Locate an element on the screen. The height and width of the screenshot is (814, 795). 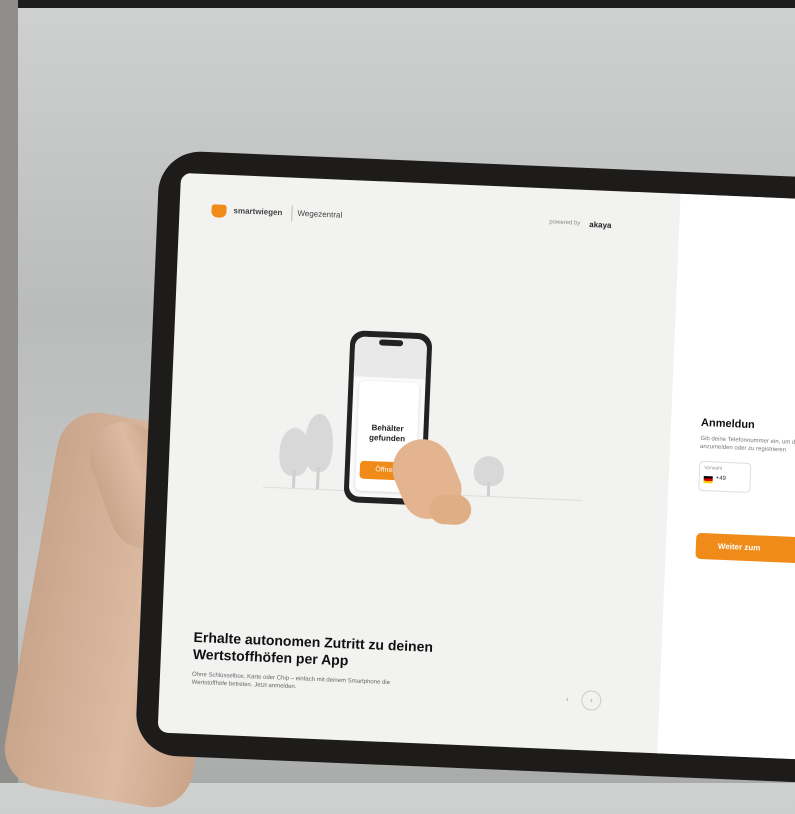
germany-flag-icon is located at coordinates (708, 480).